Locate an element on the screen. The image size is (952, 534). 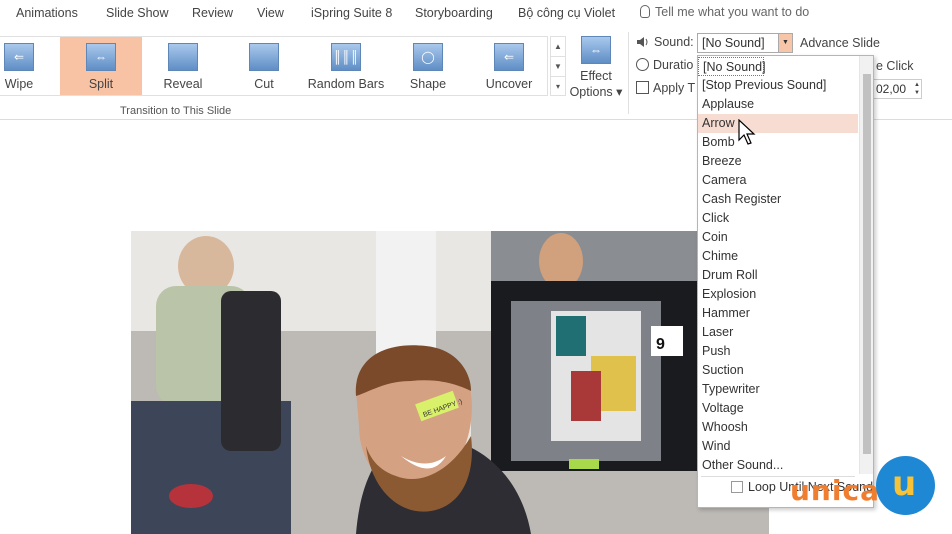
effect-options-line1: Effect is located at coordinates (596, 76).